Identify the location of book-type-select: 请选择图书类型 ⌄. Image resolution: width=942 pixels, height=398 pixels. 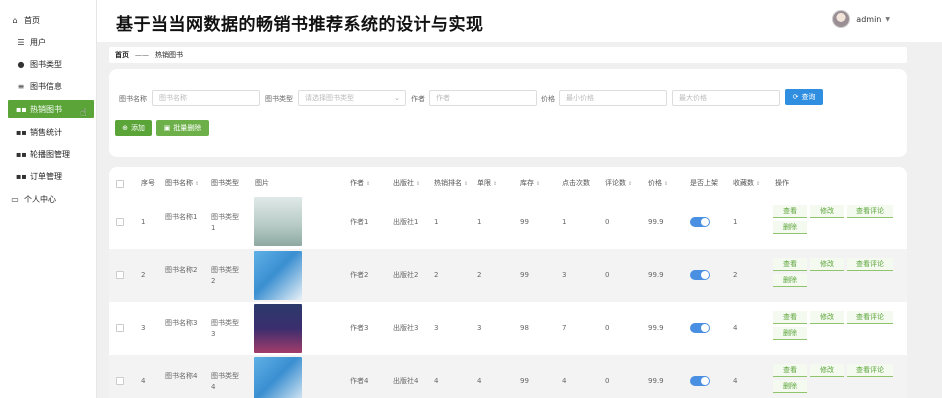
(352, 98).